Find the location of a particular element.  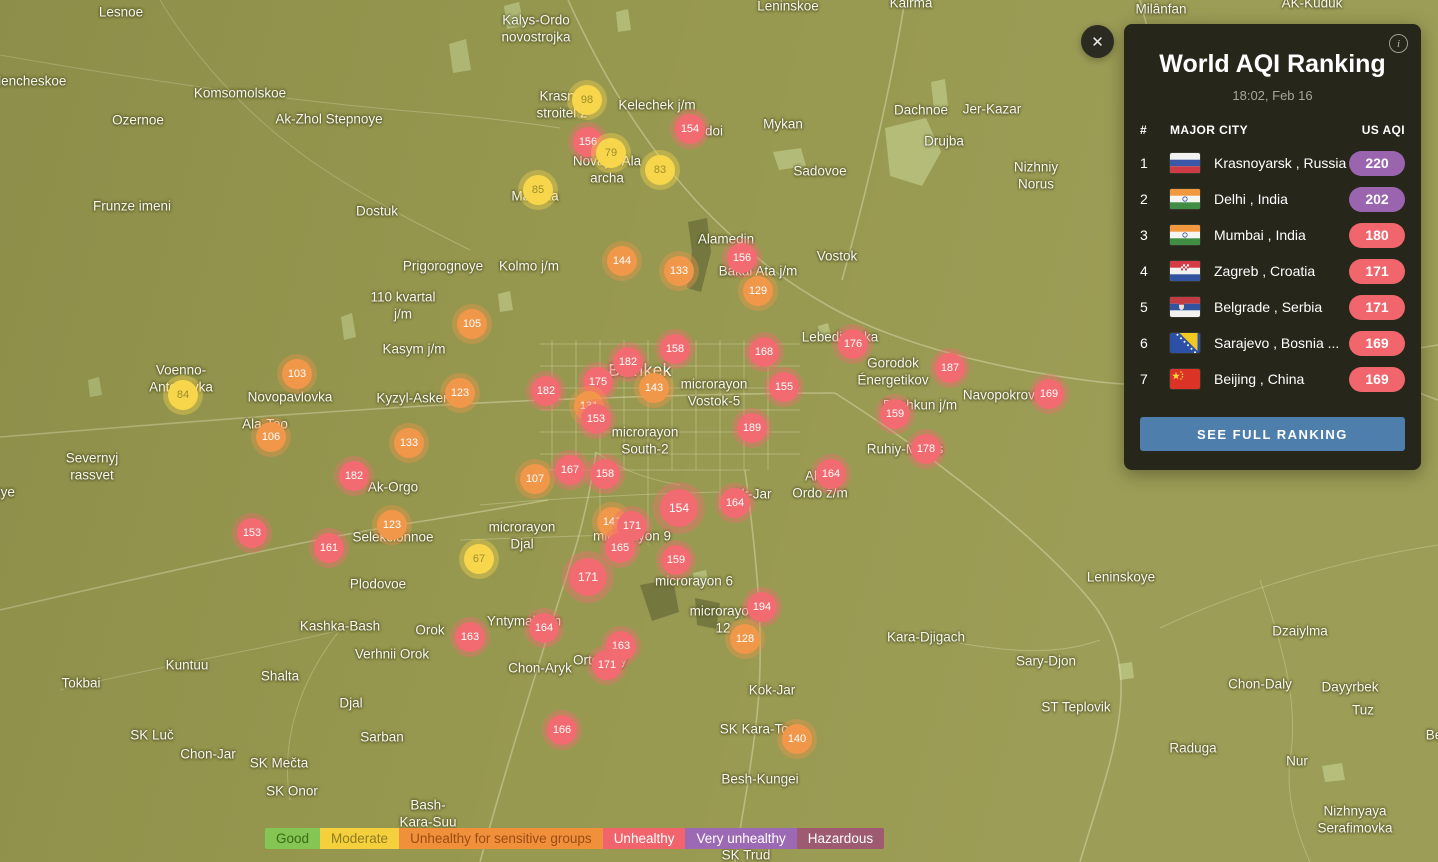

map-label: Sadovoe is located at coordinates (820, 171).